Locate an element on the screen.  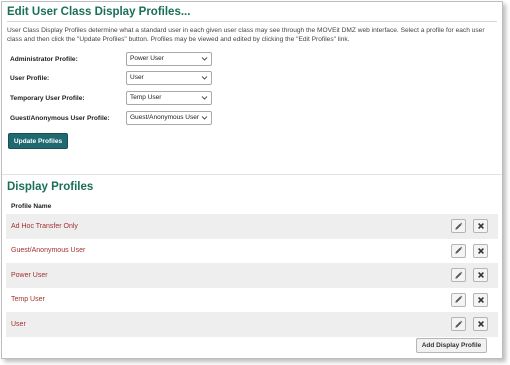
user-profile-label: User Profile: is located at coordinates (30, 78).